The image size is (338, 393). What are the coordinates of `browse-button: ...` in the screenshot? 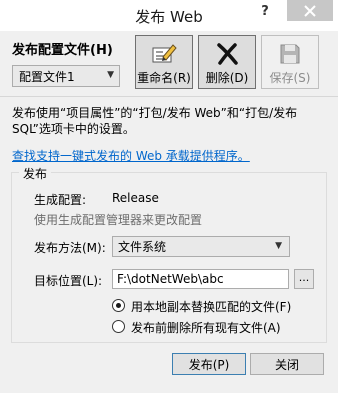 It's located at (304, 279).